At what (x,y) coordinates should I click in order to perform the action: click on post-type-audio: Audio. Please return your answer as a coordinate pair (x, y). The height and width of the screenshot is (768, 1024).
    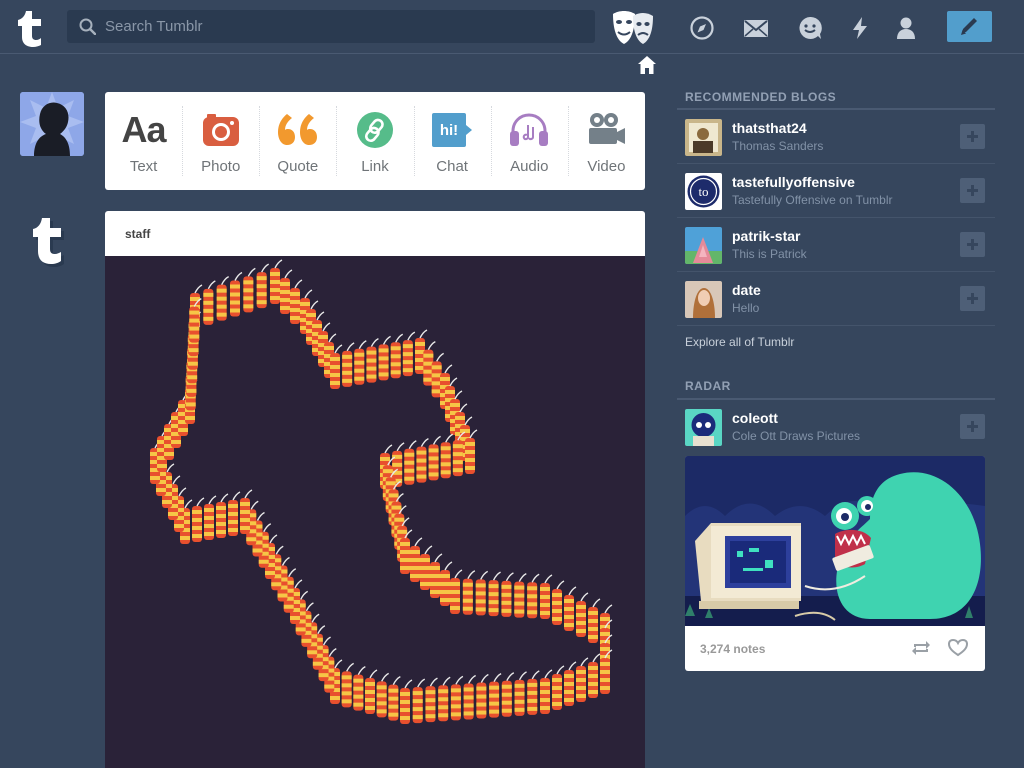
    Looking at the image, I should click on (529, 141).